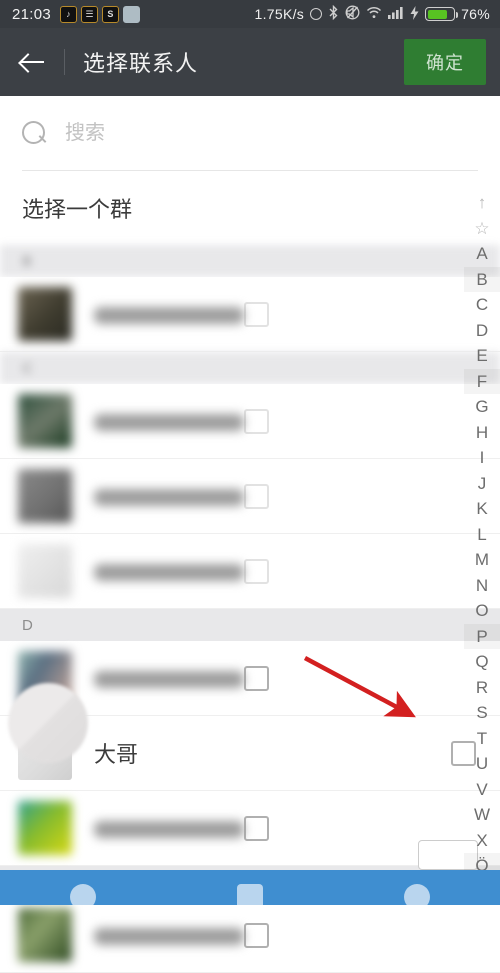  Describe the element at coordinates (482, 279) in the screenshot. I see `index-letter-B: B` at that location.